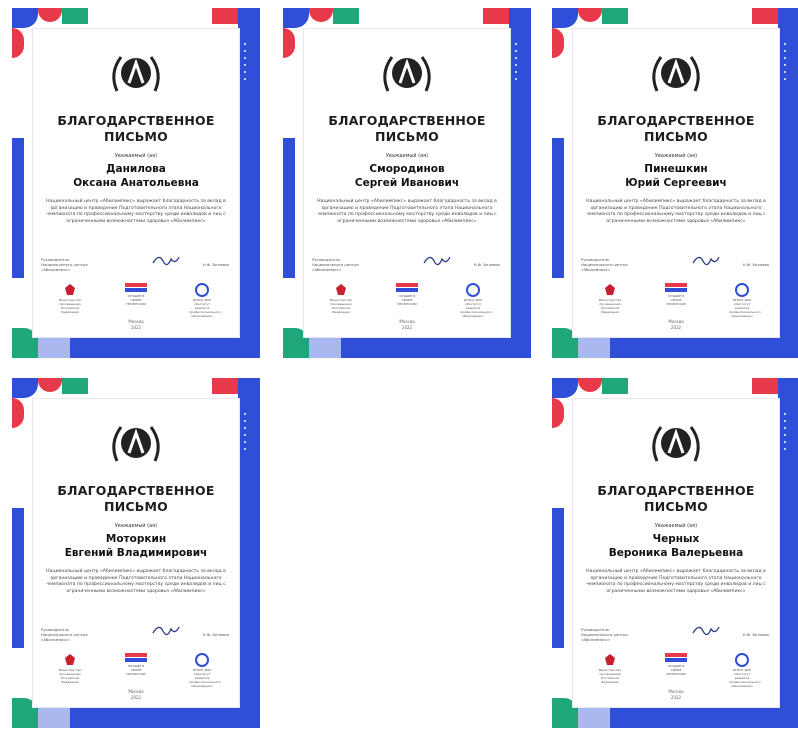  I want to click on recipient-surname: Пинешкин, so click(676, 169).